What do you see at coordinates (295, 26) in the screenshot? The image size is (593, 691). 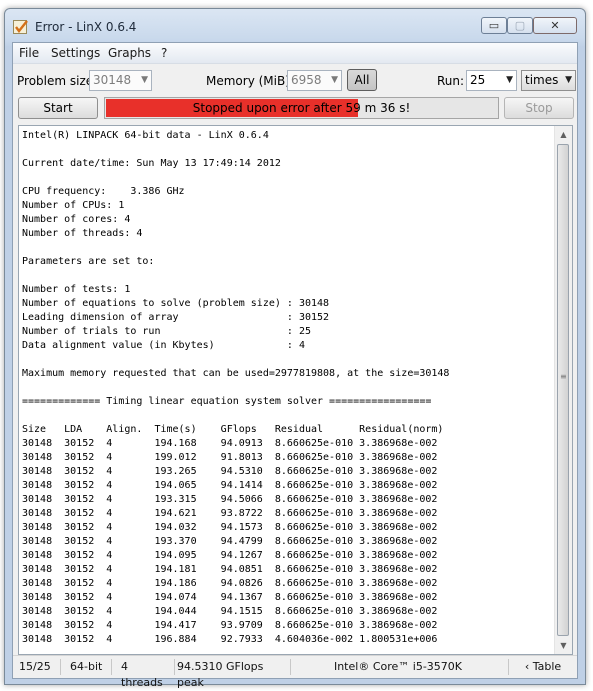 I see `title-bar: Error - LinX 0.6.4 ▭ ▢ ✕` at bounding box center [295, 26].